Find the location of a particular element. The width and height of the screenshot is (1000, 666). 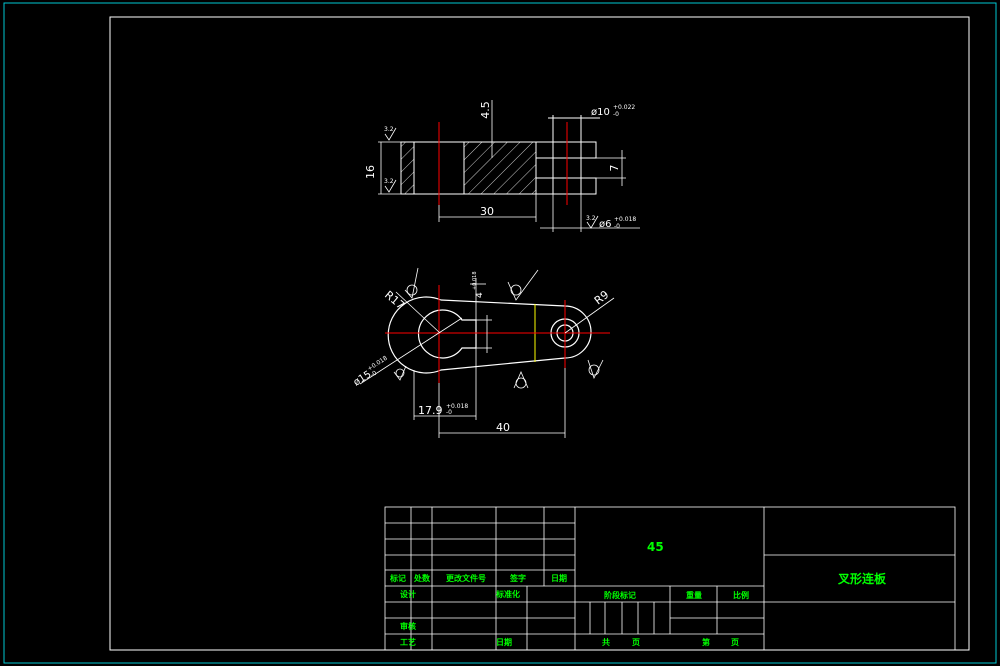

hatch-left is located at coordinates (407, 168).